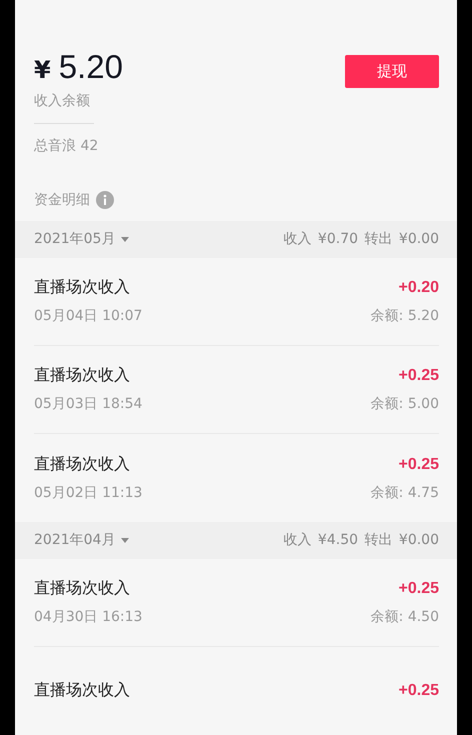  Describe the element at coordinates (62, 101) in the screenshot. I see `balance-label: 收入余额` at that location.